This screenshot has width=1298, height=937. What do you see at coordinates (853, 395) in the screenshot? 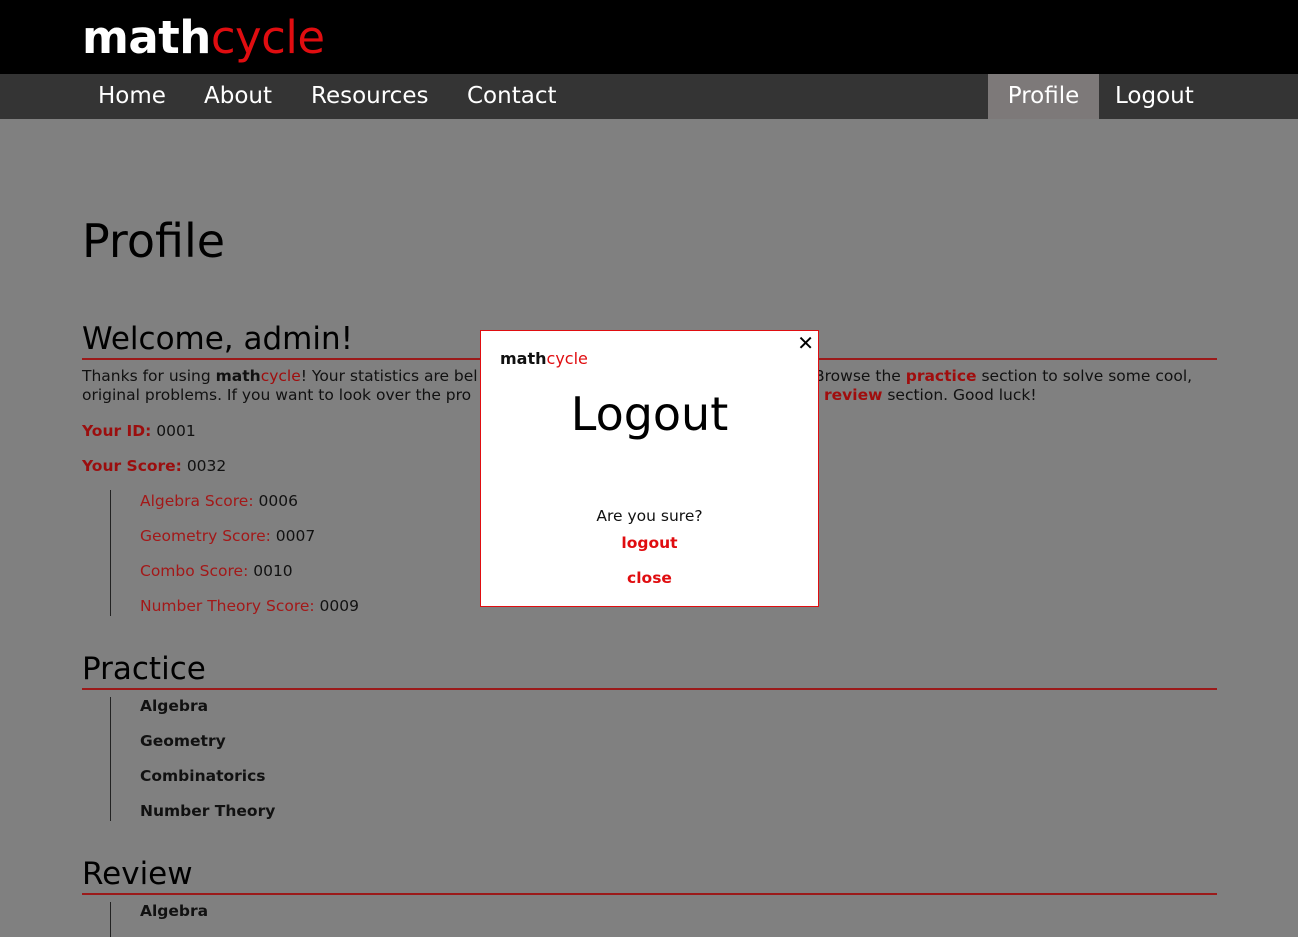
I see `review-link: review` at bounding box center [853, 395].